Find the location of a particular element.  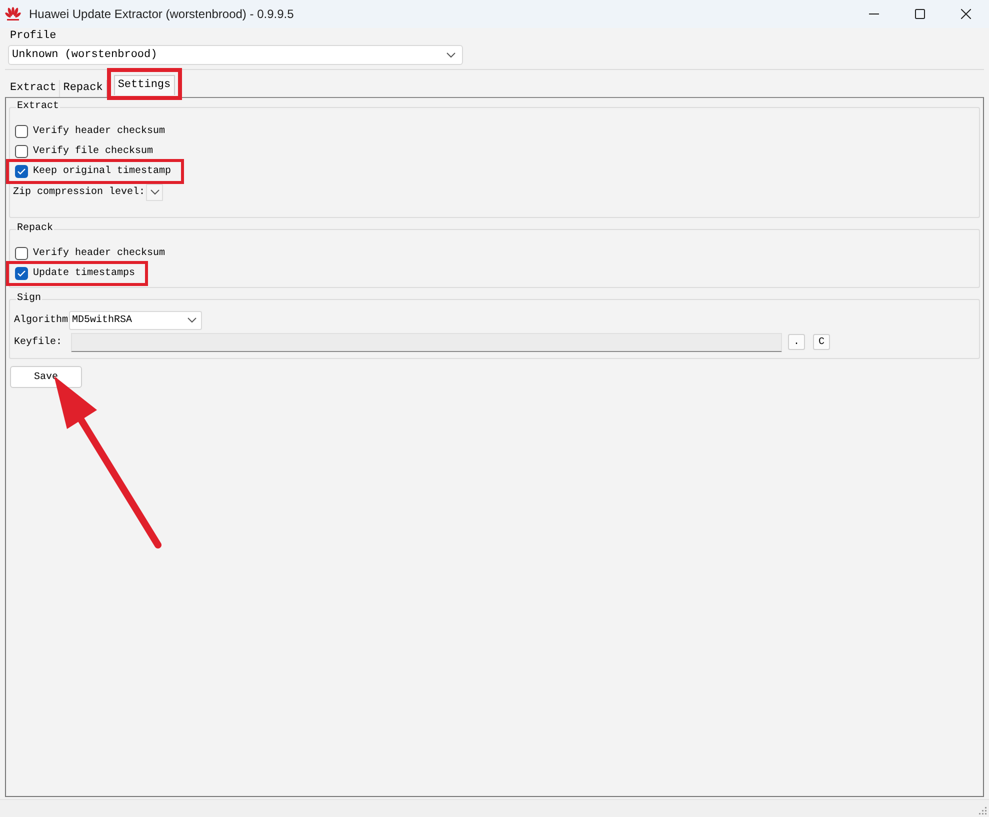

app-logo-icon is located at coordinates (13, 14).